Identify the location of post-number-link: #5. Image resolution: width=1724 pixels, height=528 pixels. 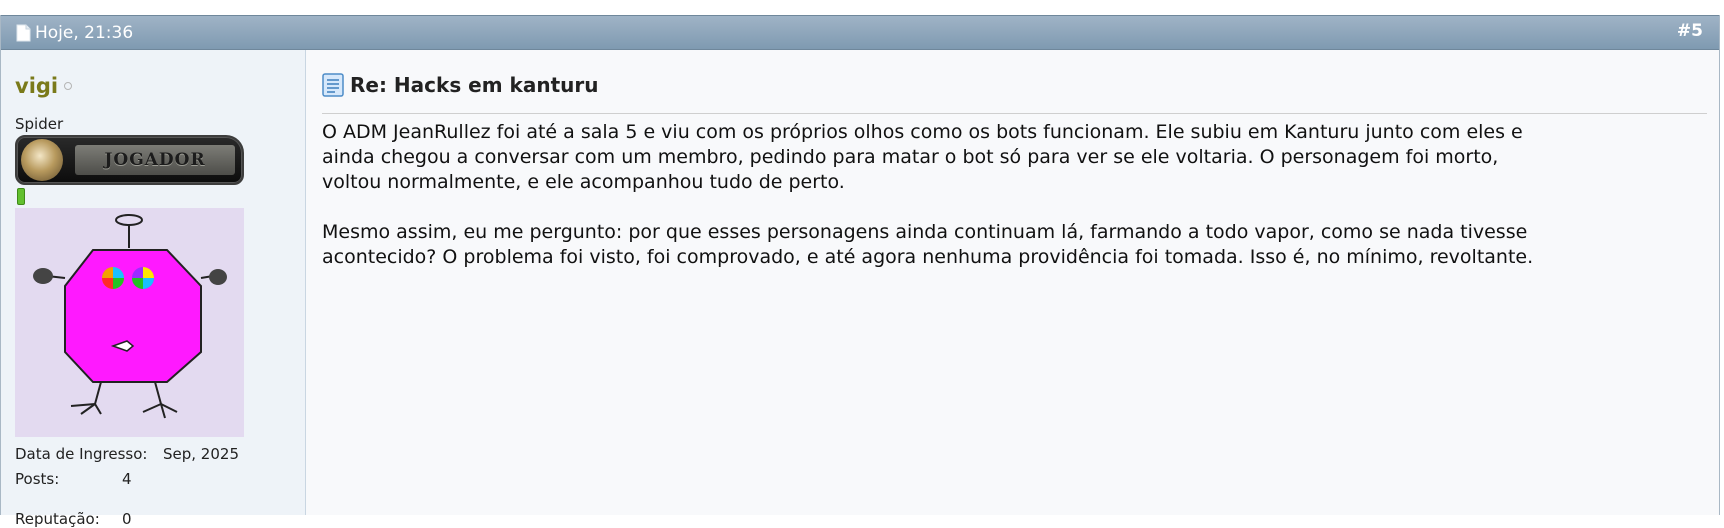
(1690, 31).